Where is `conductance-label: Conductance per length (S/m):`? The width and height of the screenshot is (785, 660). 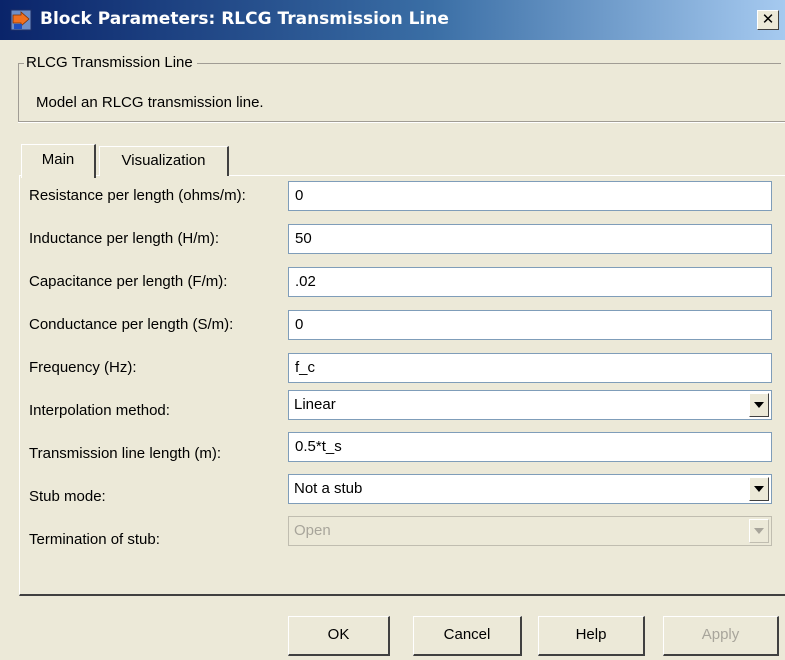
conductance-label: Conductance per length (S/m): is located at coordinates (131, 324).